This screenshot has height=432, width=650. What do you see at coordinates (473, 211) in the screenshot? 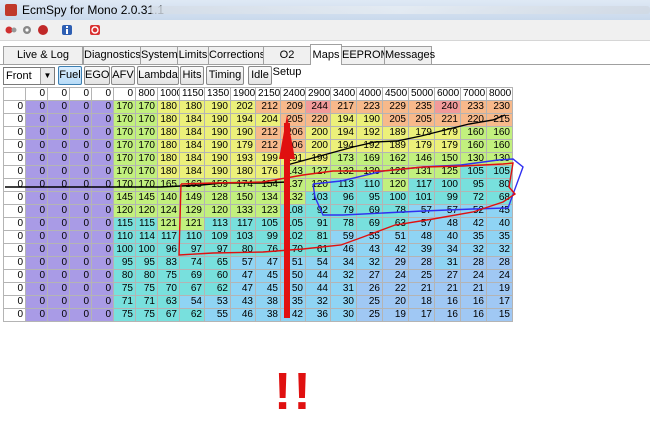
I see `map-cell: 52` at bounding box center [473, 211].